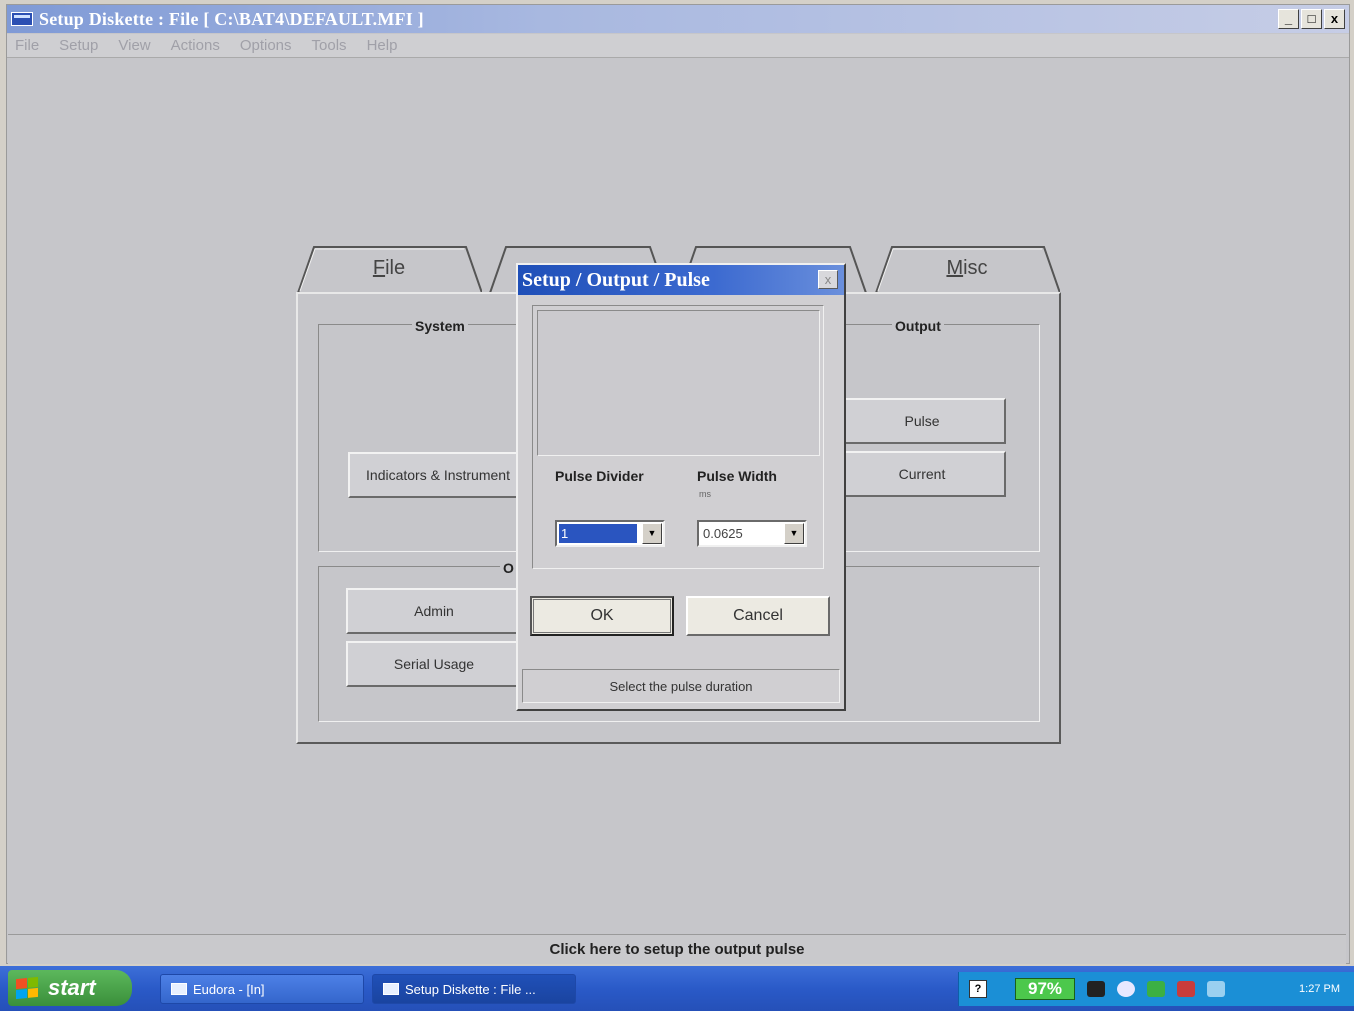 Image resolution: width=1354 pixels, height=1011 pixels. I want to click on tab-misc-label: Misc, so click(967, 268).